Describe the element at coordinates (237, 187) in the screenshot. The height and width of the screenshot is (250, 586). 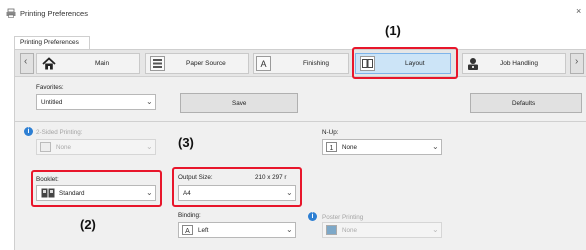
I see `callout-3-box` at that location.